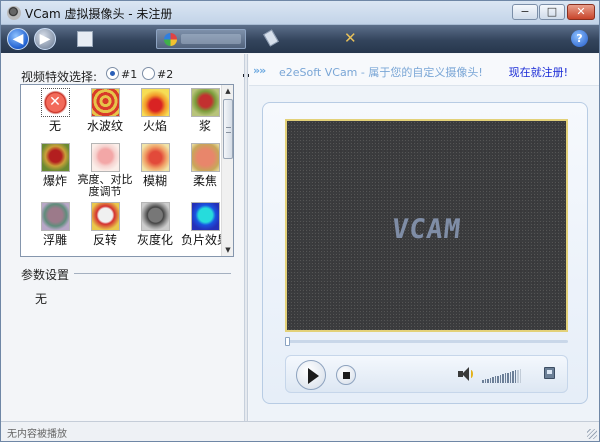 Image resolution: width=600 pixels, height=442 pixels. I want to click on tab-effects, so click(201, 39).